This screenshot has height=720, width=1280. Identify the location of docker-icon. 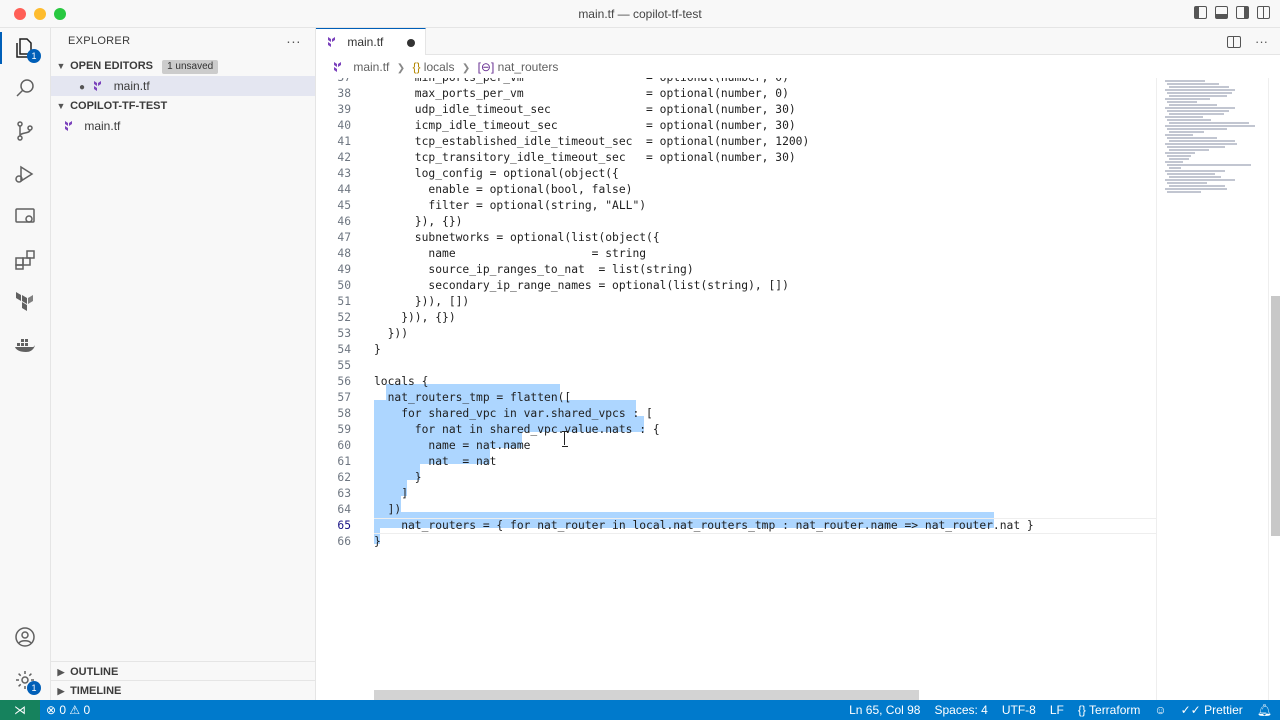
(25, 345).